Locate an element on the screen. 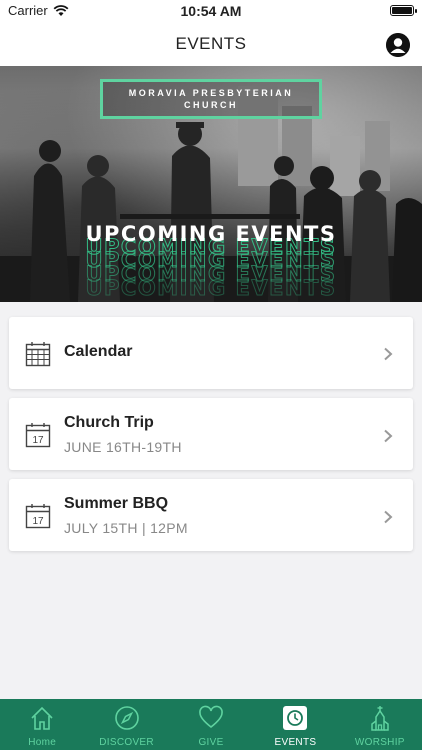  list-item-church-trip: 17 Church Trip JUNE 16TH-19TH is located at coordinates (211, 434).